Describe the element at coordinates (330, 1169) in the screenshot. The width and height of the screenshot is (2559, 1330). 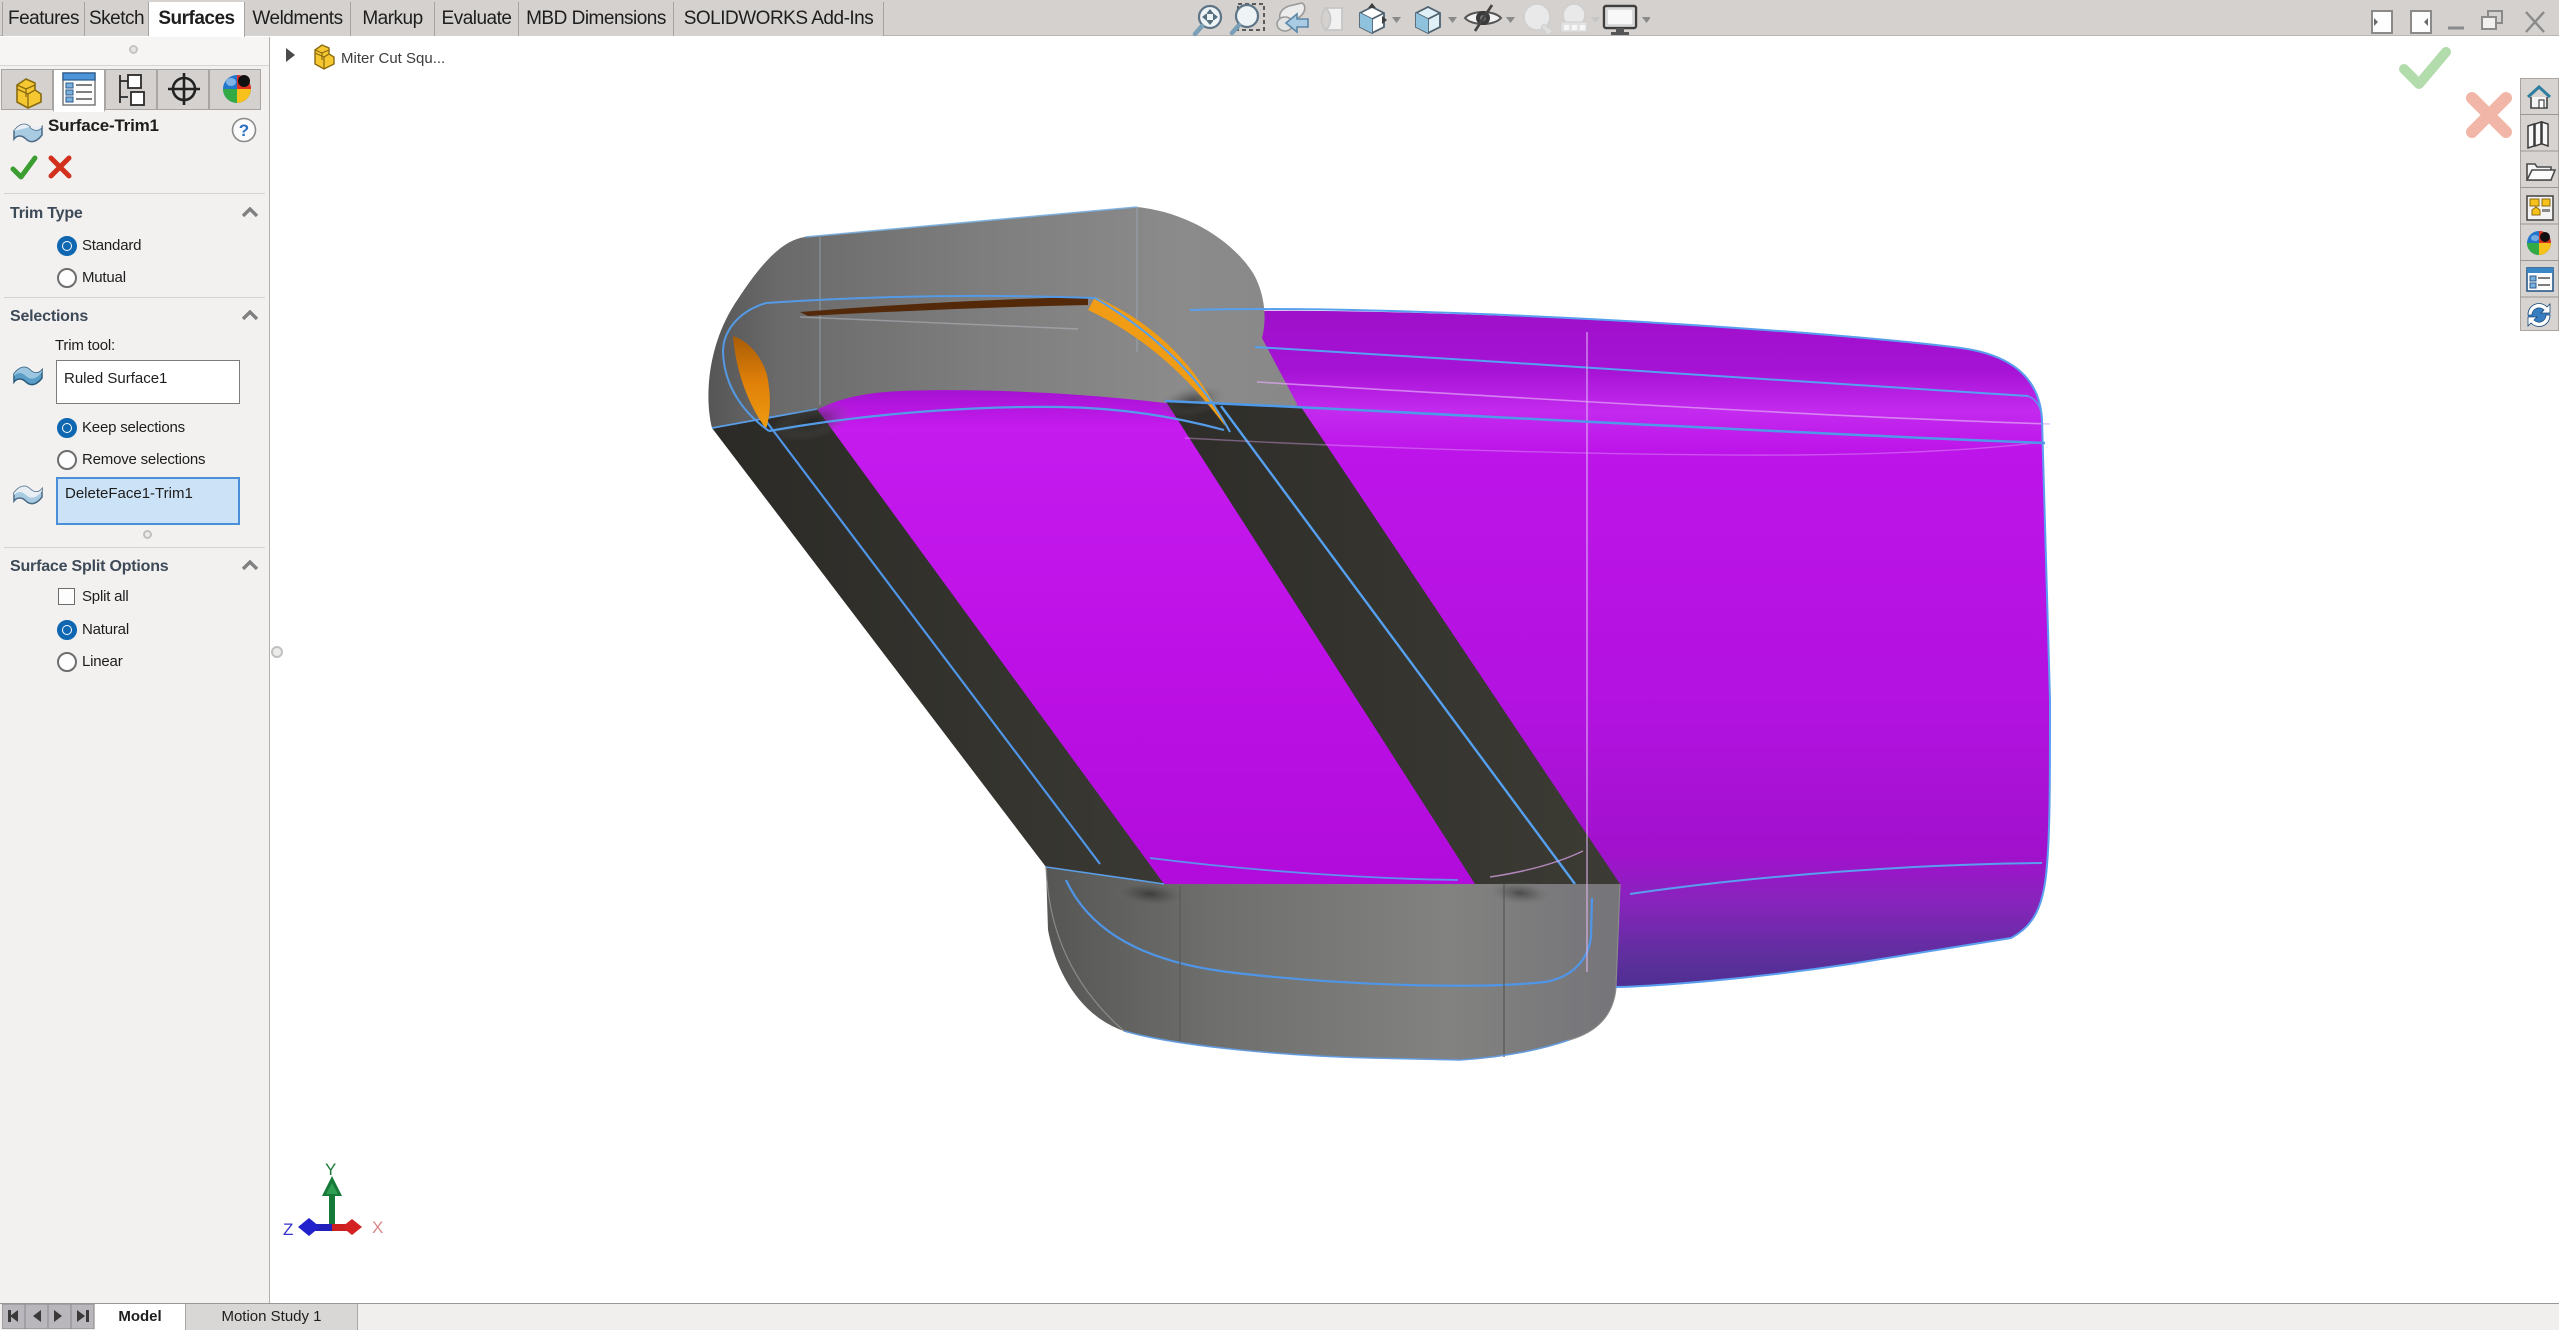
I see `svg-text: Y` at that location.